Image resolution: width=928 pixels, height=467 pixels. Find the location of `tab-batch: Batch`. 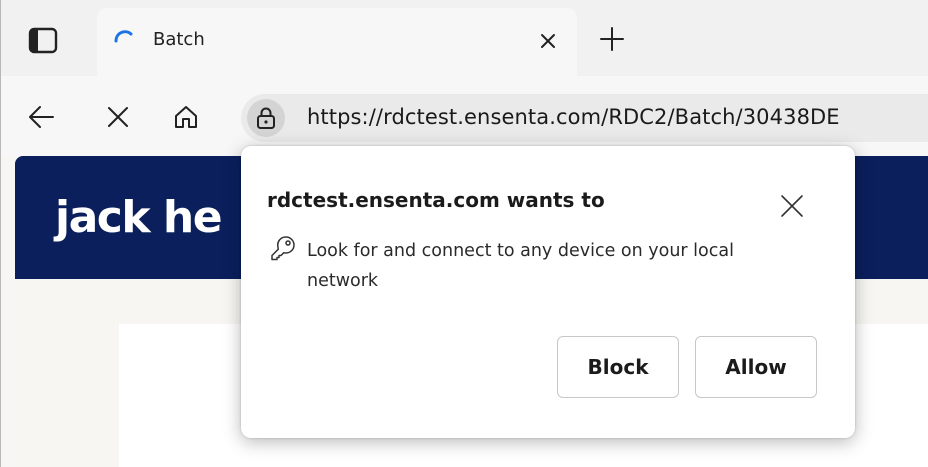

tab-batch: Batch is located at coordinates (337, 42).